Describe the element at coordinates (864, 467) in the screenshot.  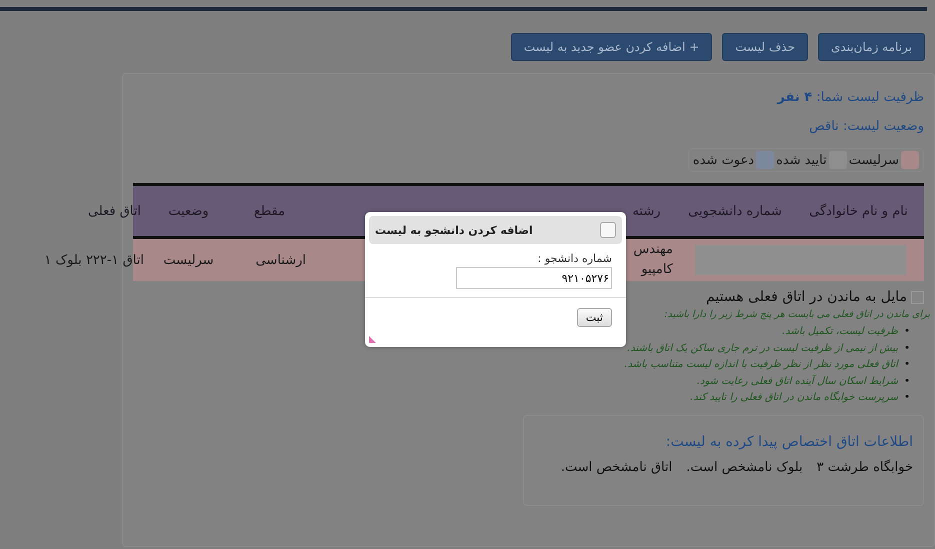
I see `allocation-text: خوابگاه طرشت ۳` at that location.